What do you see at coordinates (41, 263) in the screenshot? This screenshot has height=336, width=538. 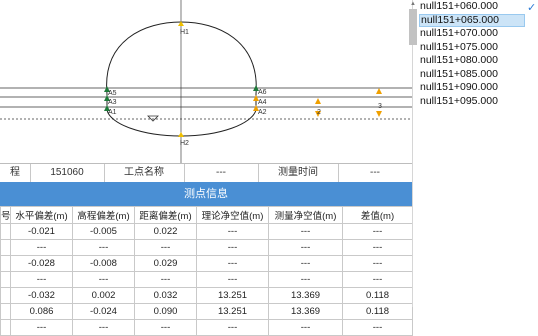 I see `table-cell: -0.028` at bounding box center [41, 263].